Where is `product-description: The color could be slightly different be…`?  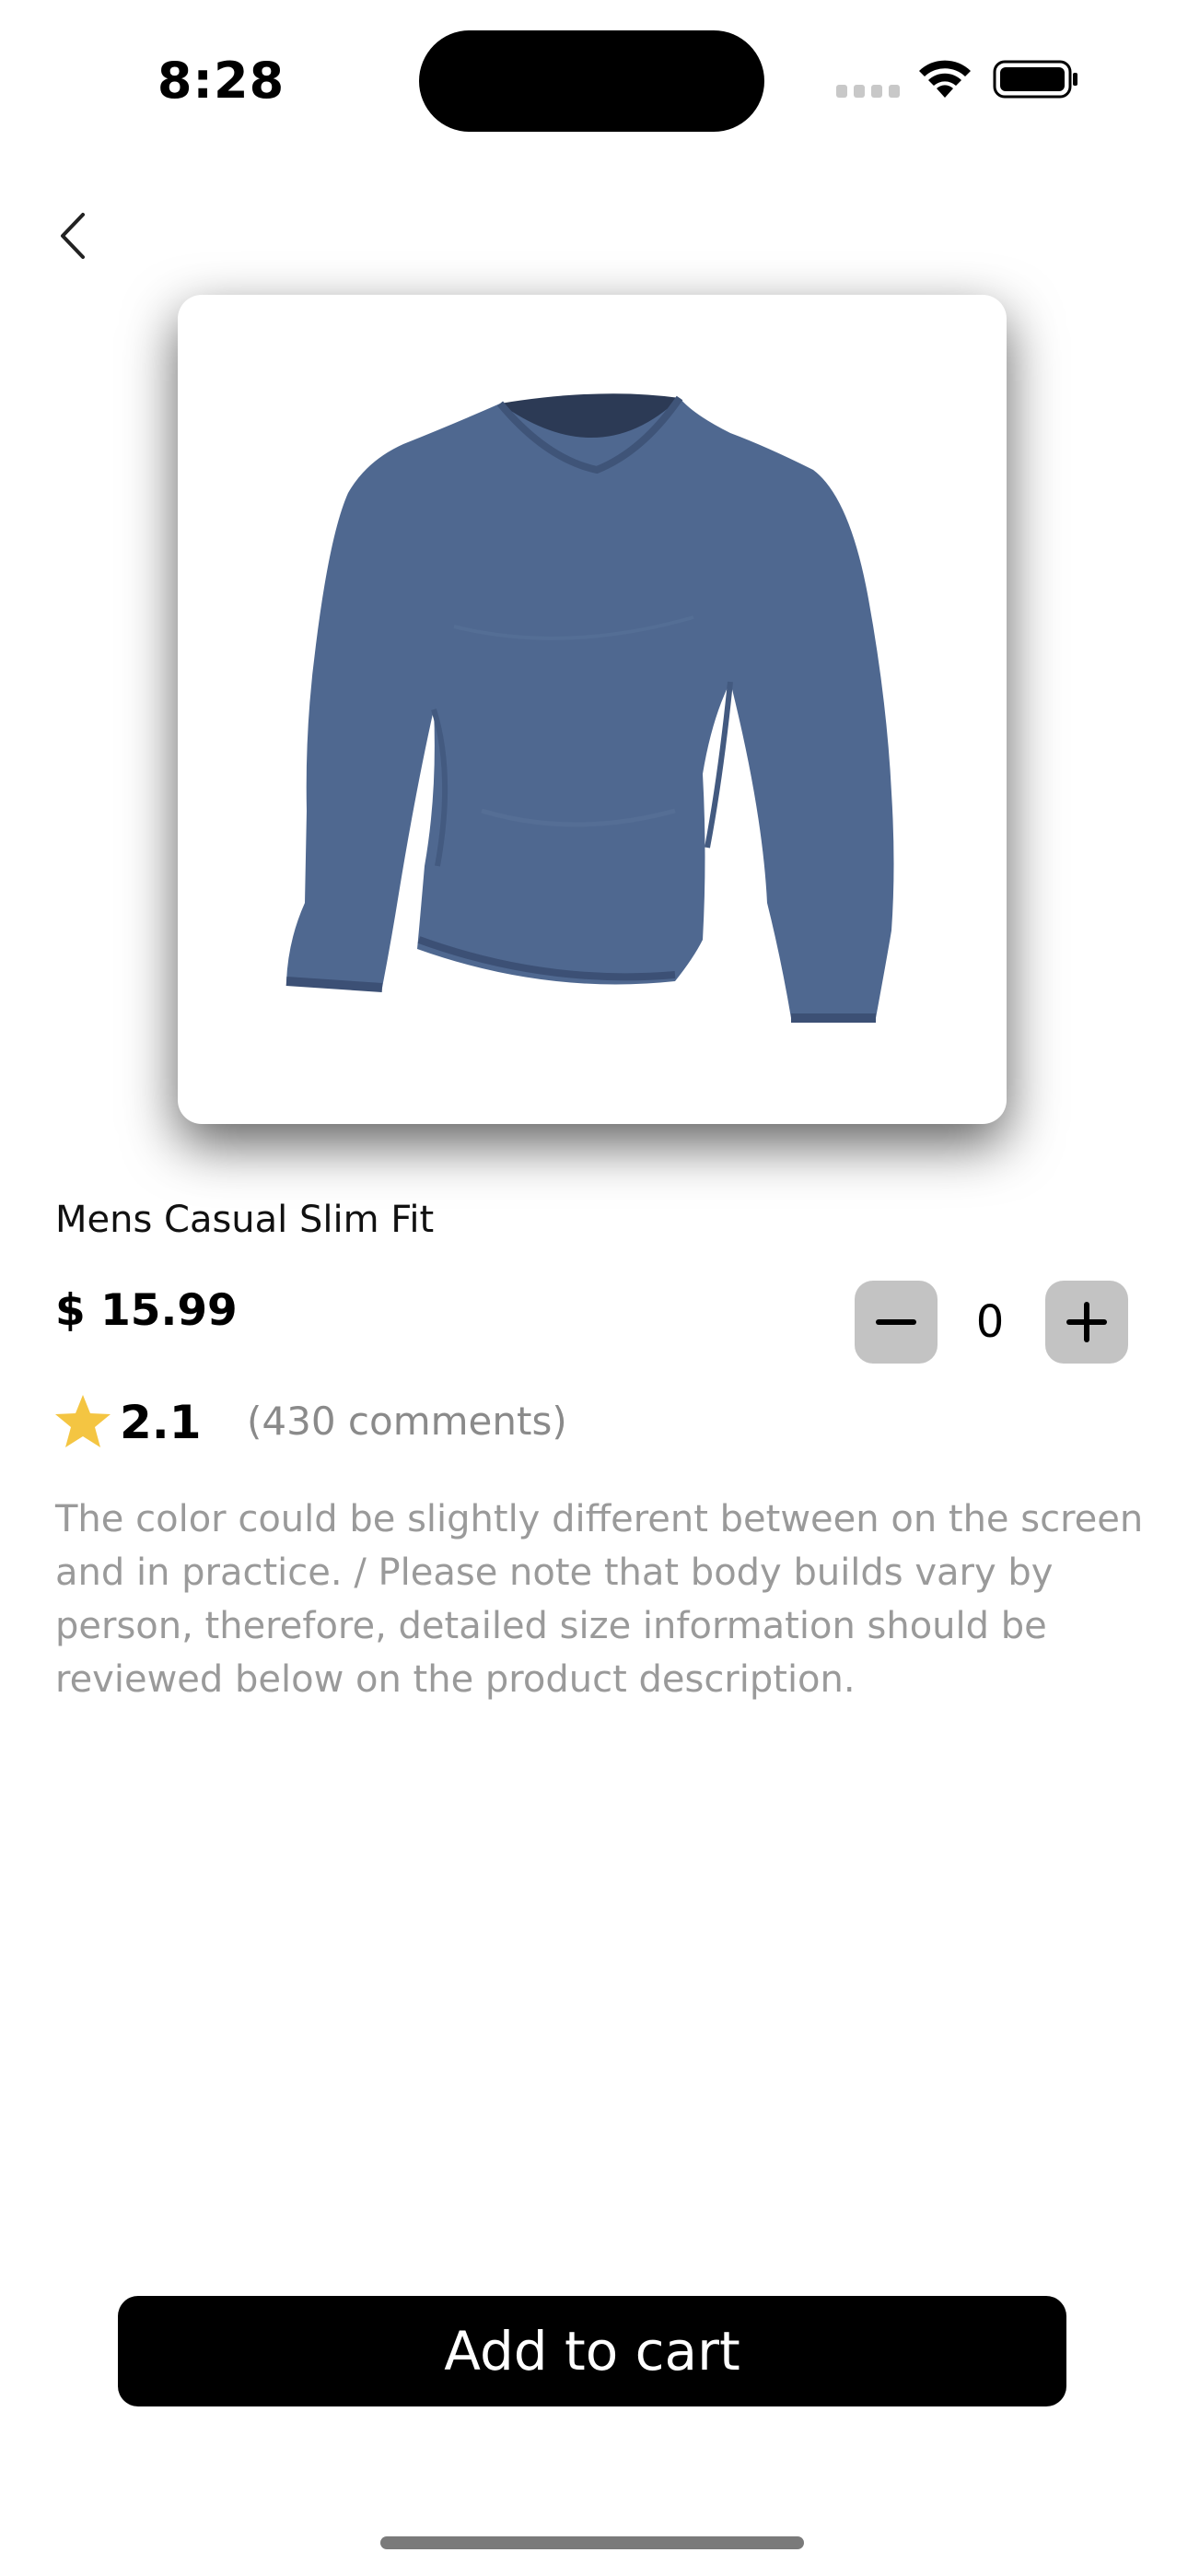
product-description: The color could be slightly different be… is located at coordinates (599, 1599).